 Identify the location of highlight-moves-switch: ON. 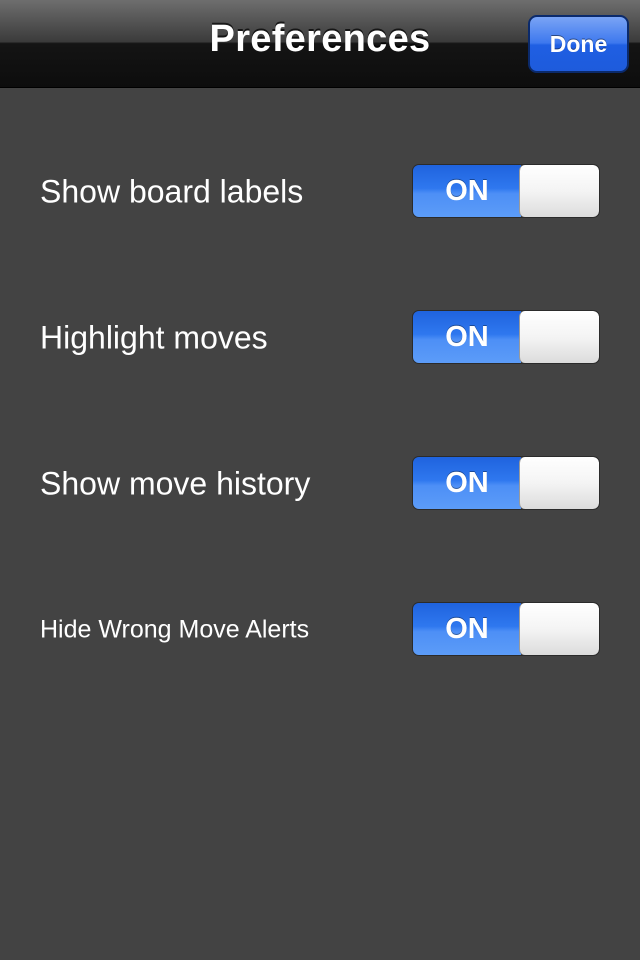
(506, 337).